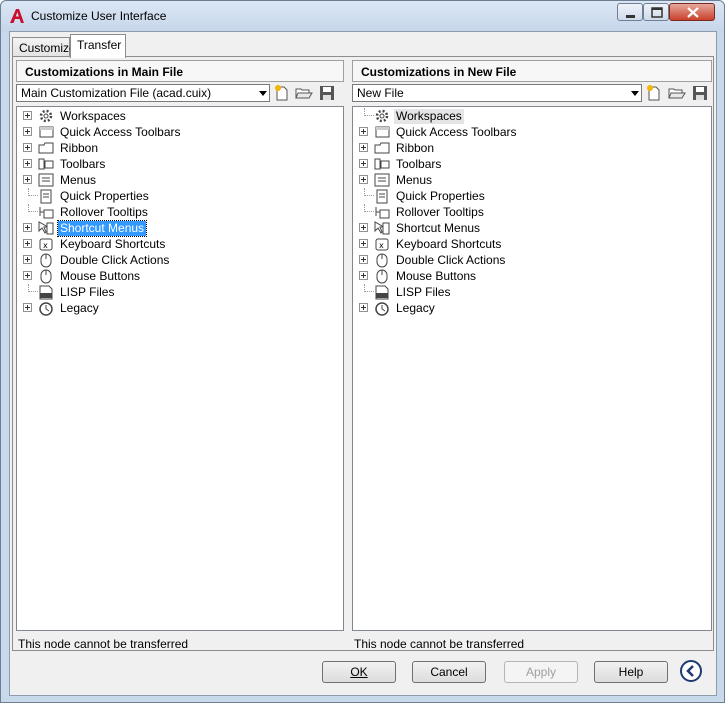 The height and width of the screenshot is (703, 725). Describe the element at coordinates (44, 47) in the screenshot. I see `tab-customize: Customize` at that location.